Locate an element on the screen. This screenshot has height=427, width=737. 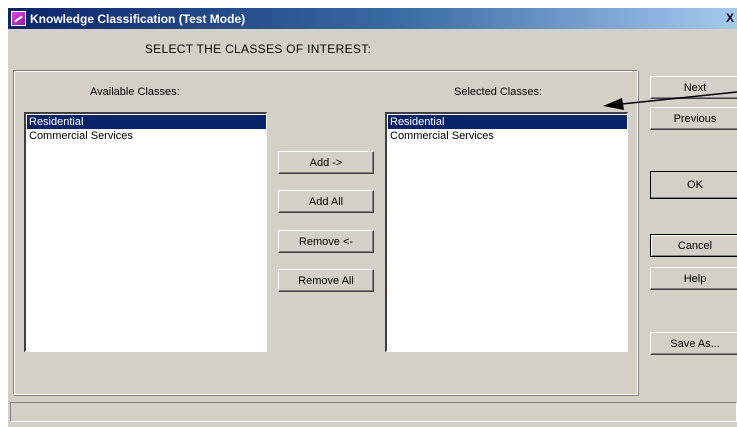
annotation-arrow-head is located at coordinates (613, 104).